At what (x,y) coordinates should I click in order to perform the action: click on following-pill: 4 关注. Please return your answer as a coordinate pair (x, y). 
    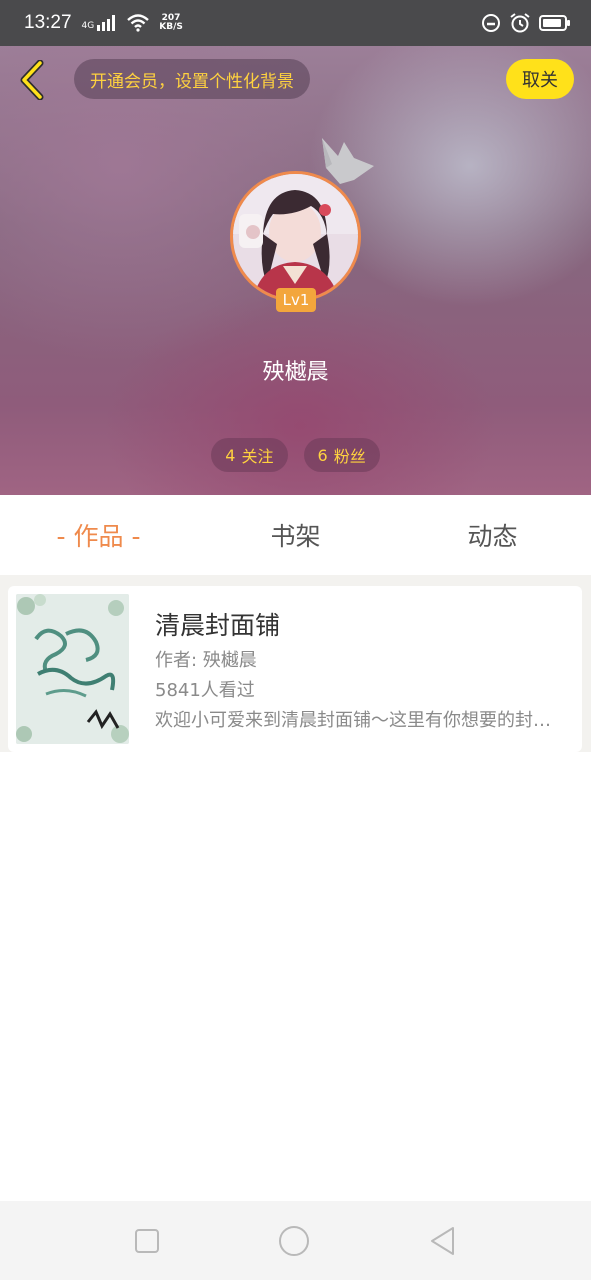
    Looking at the image, I should click on (249, 455).